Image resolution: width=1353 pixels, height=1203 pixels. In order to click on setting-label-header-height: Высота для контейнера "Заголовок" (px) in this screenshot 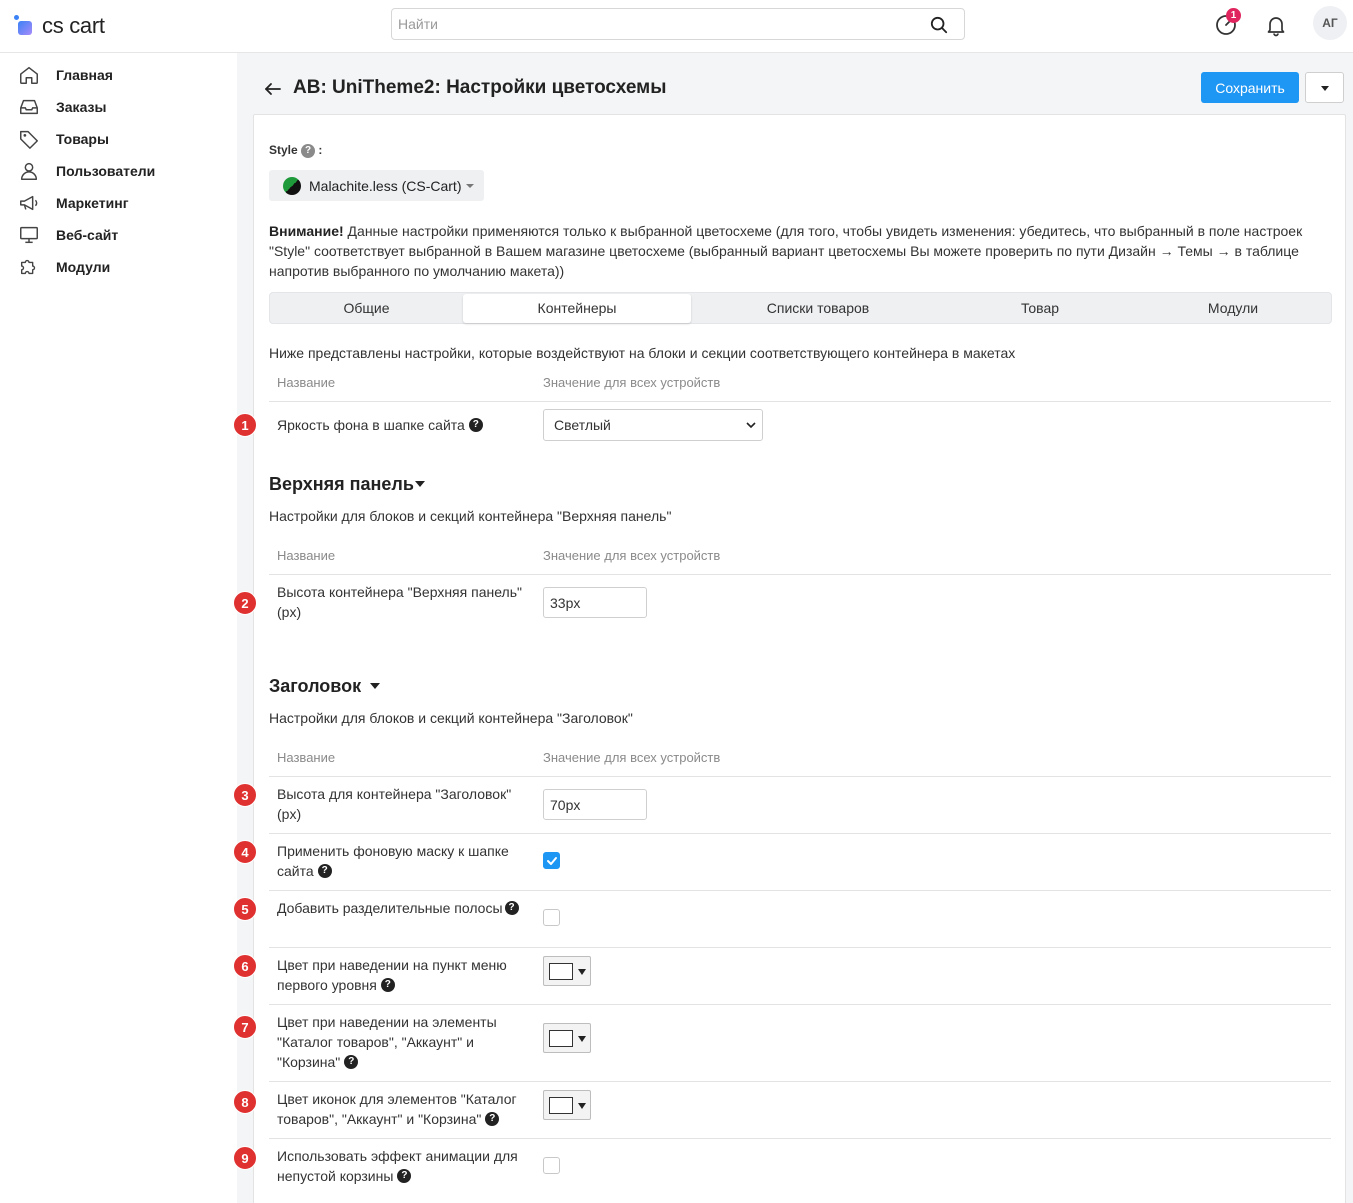, I will do `click(394, 804)`.